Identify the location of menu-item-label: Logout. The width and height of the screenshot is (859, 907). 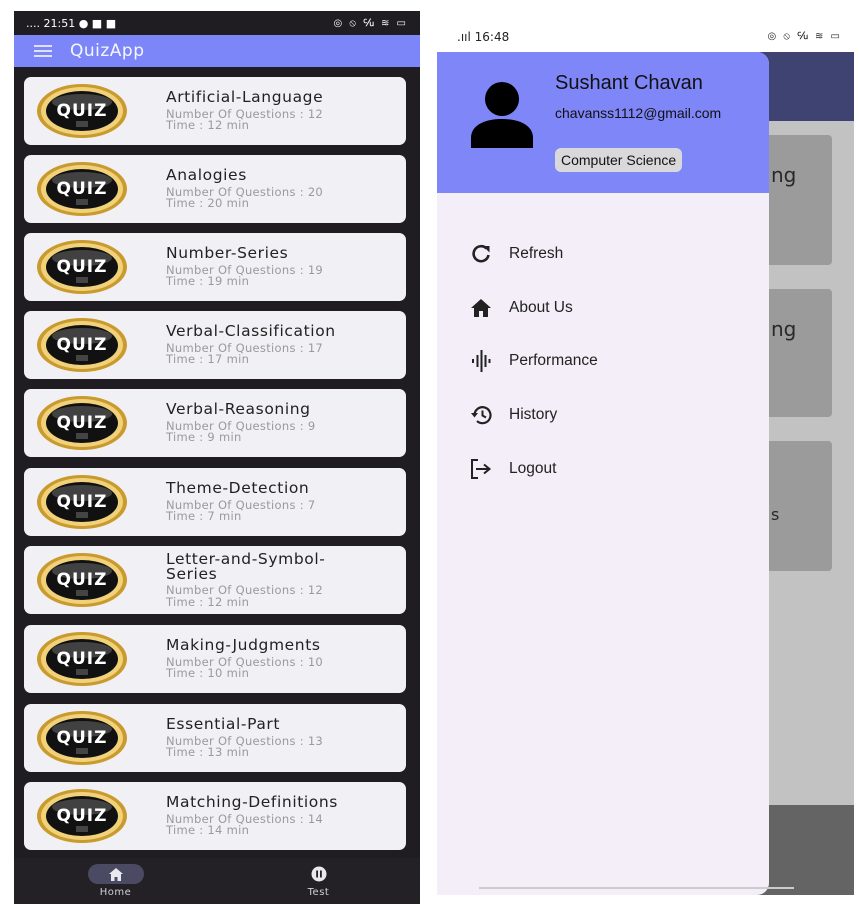
(533, 468).